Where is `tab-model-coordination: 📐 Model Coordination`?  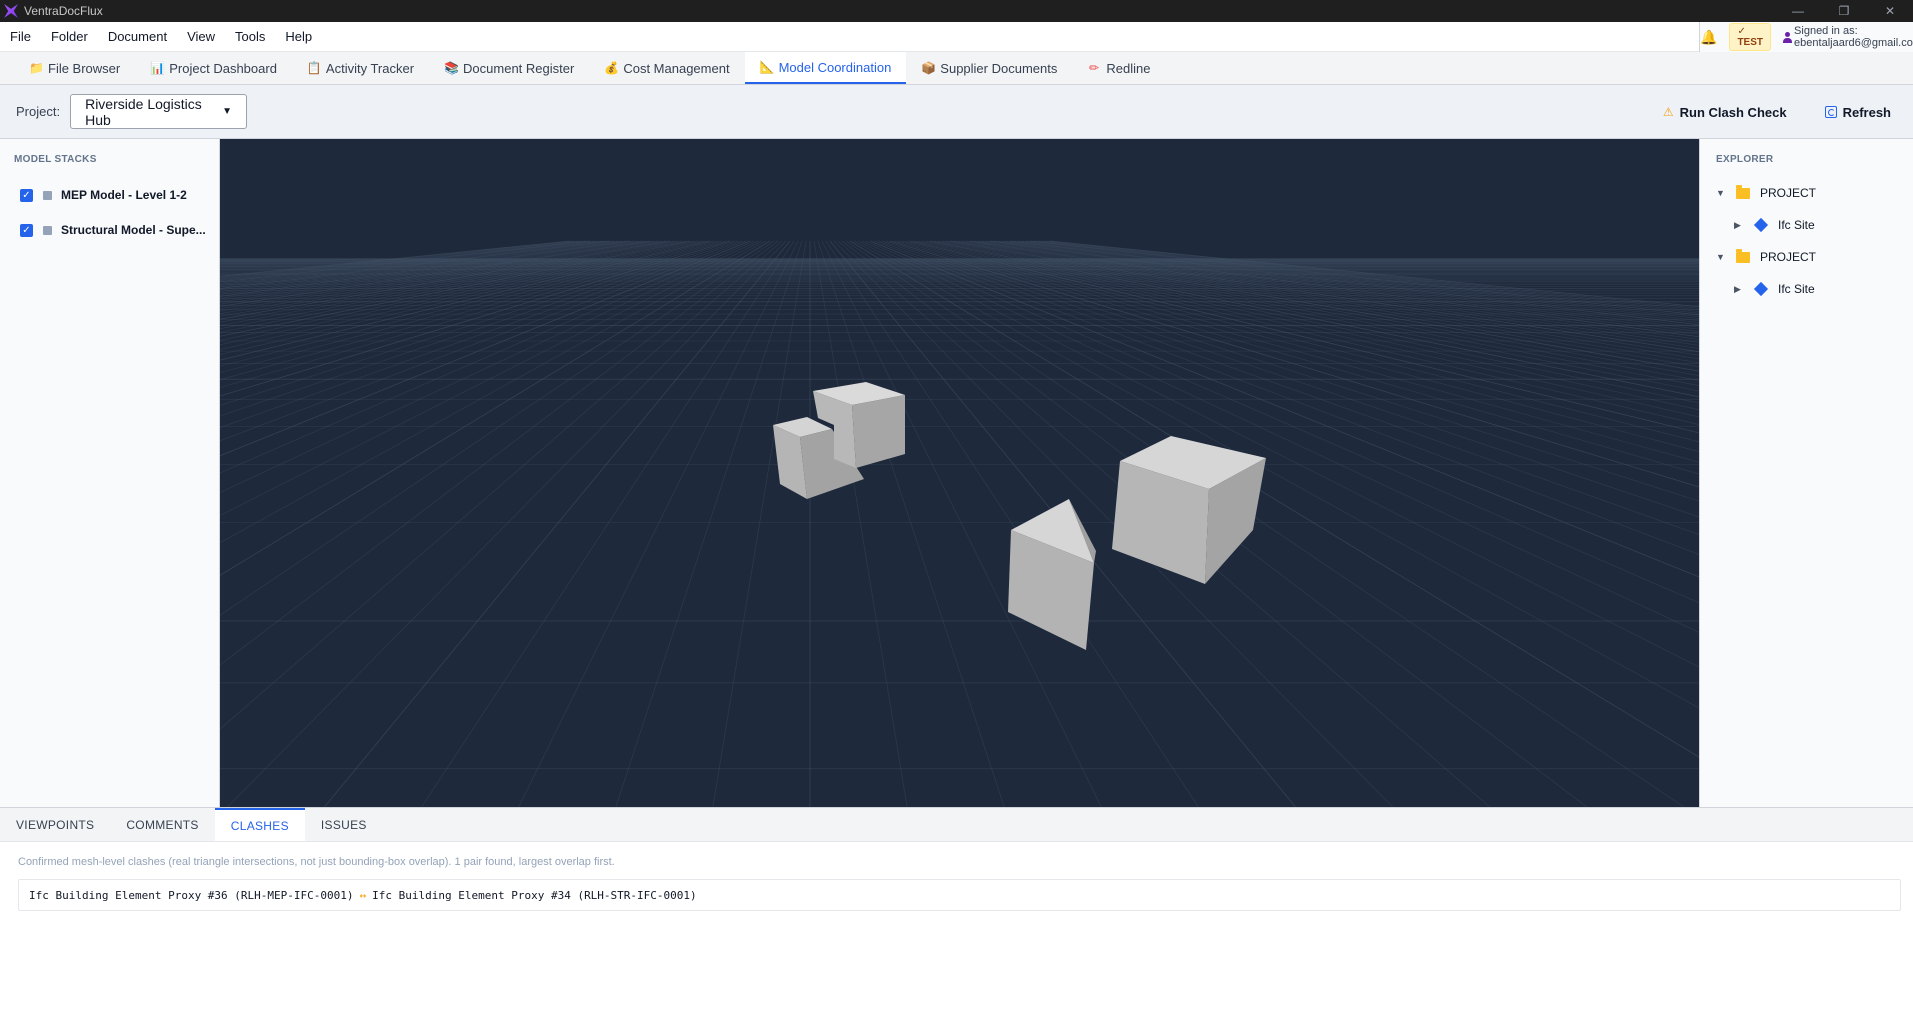 tab-model-coordination: 📐 Model Coordination is located at coordinates (825, 68).